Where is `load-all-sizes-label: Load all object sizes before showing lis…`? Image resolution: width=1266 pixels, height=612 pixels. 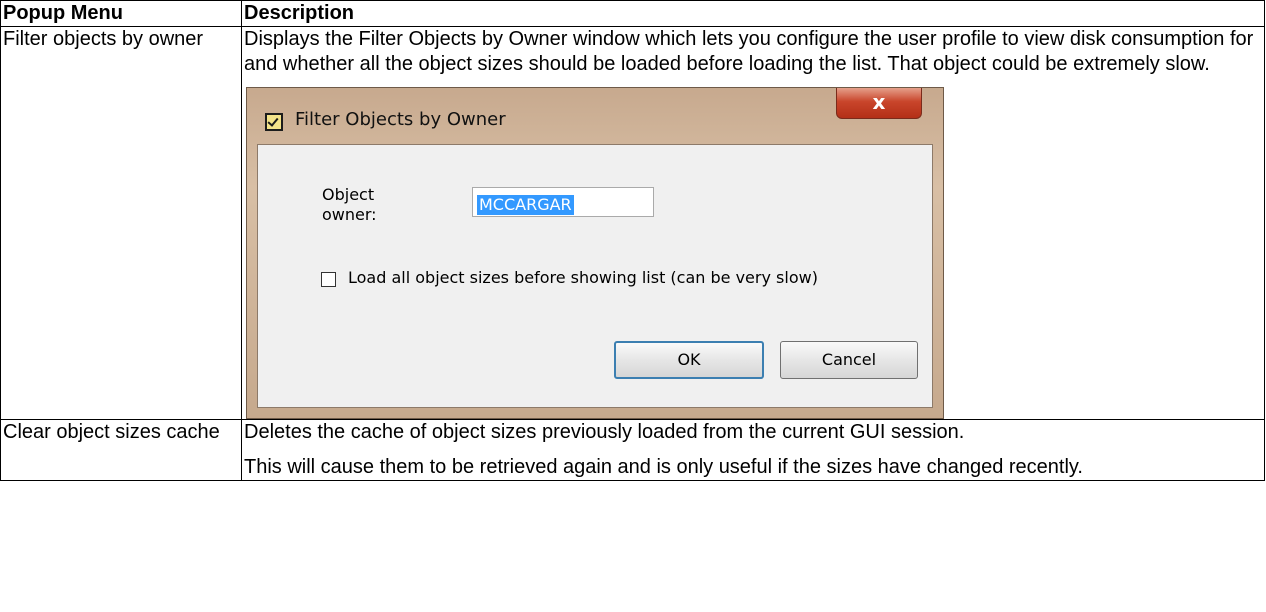 load-all-sizes-label: Load all object sizes before showing lis… is located at coordinates (583, 278).